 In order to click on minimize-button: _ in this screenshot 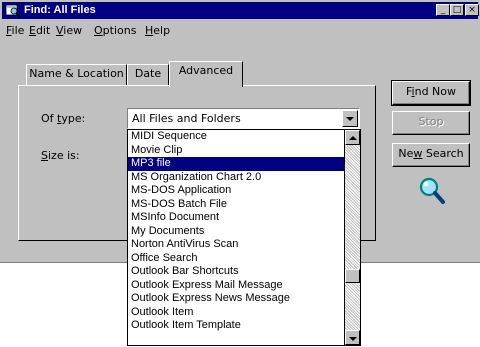, I will do `click(443, 10)`.